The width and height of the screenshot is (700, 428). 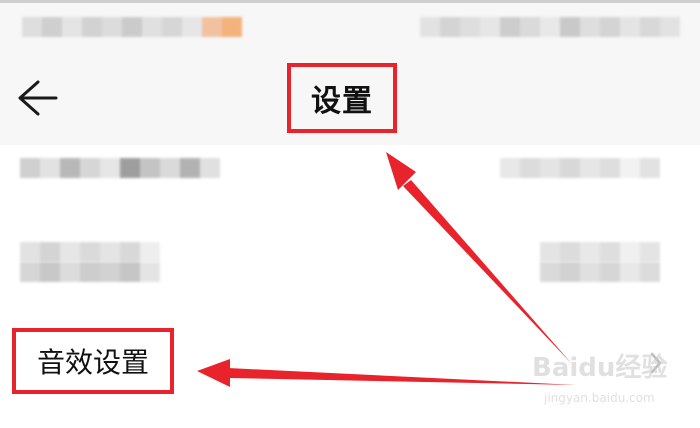 I want to click on blurred-row-2-value, so click(x=600, y=252).